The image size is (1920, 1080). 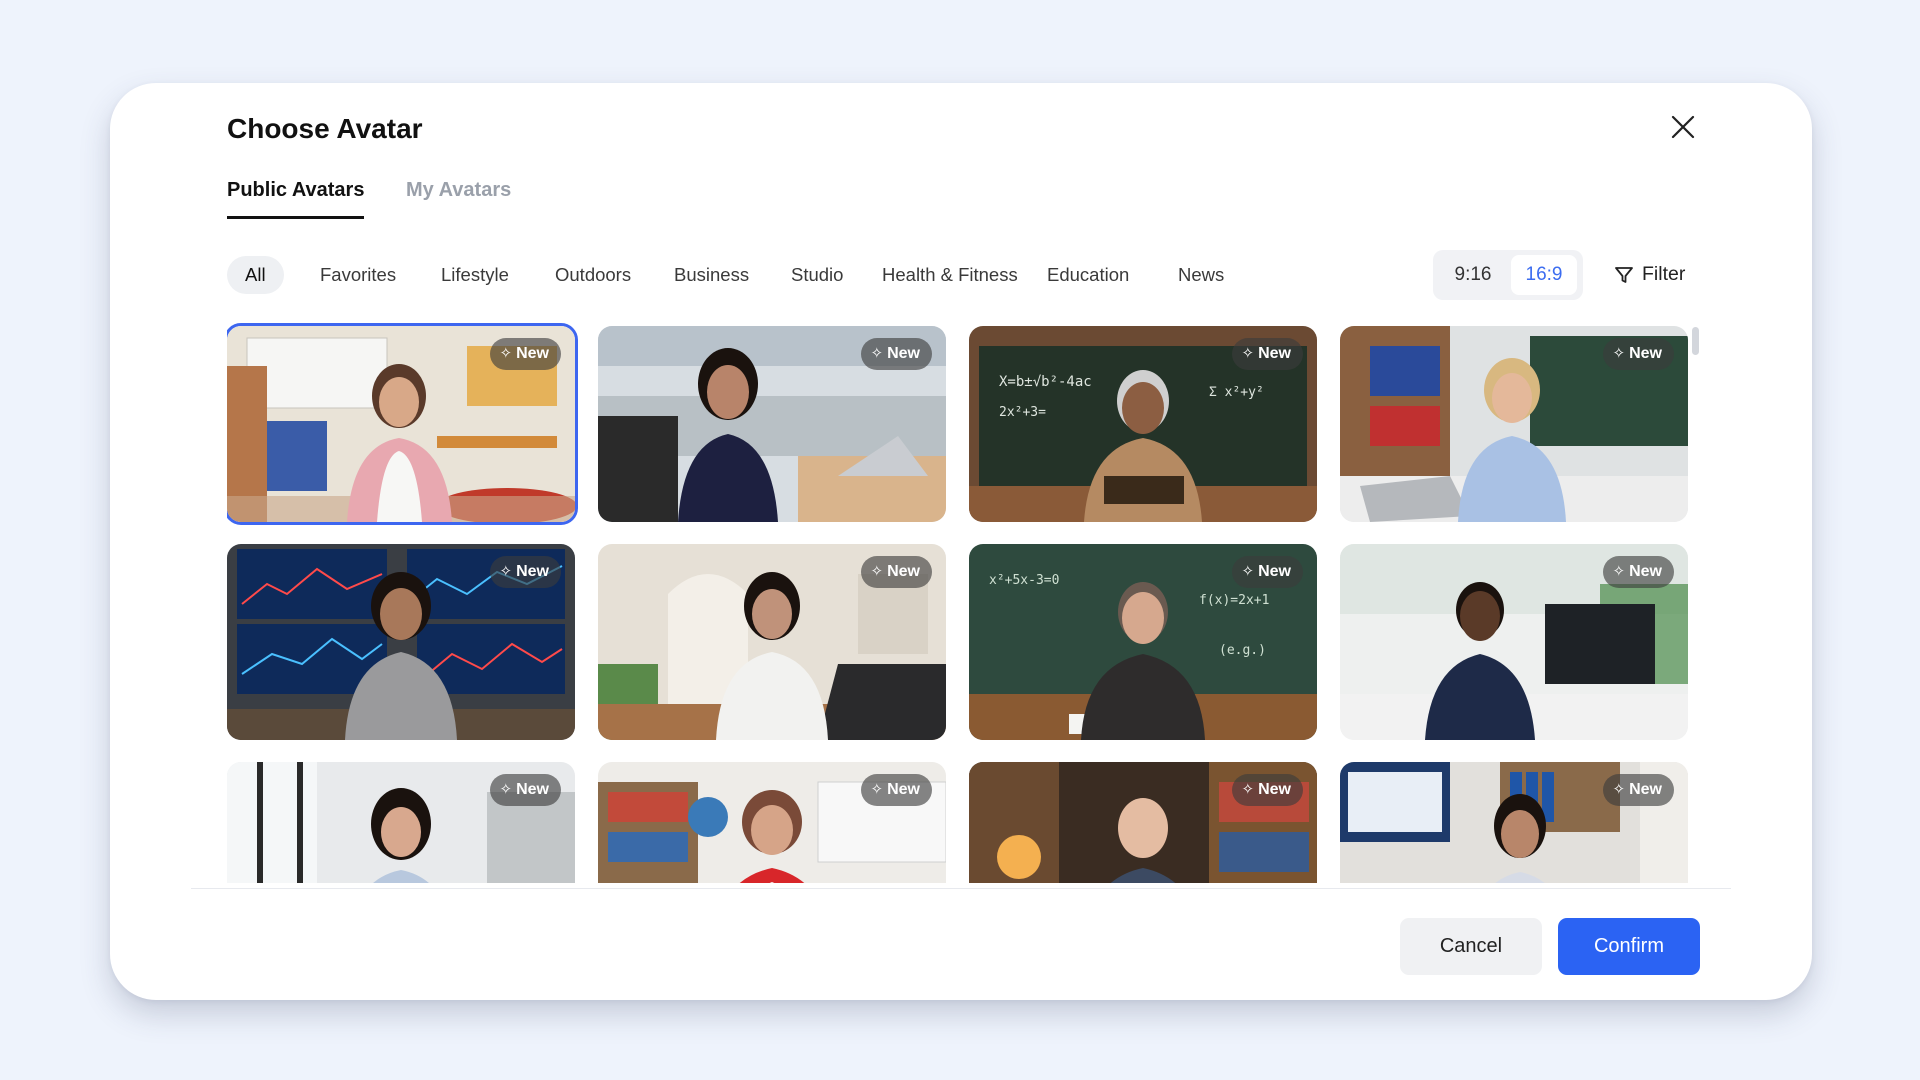 I want to click on cancel-button: Cancel, so click(x=1471, y=946).